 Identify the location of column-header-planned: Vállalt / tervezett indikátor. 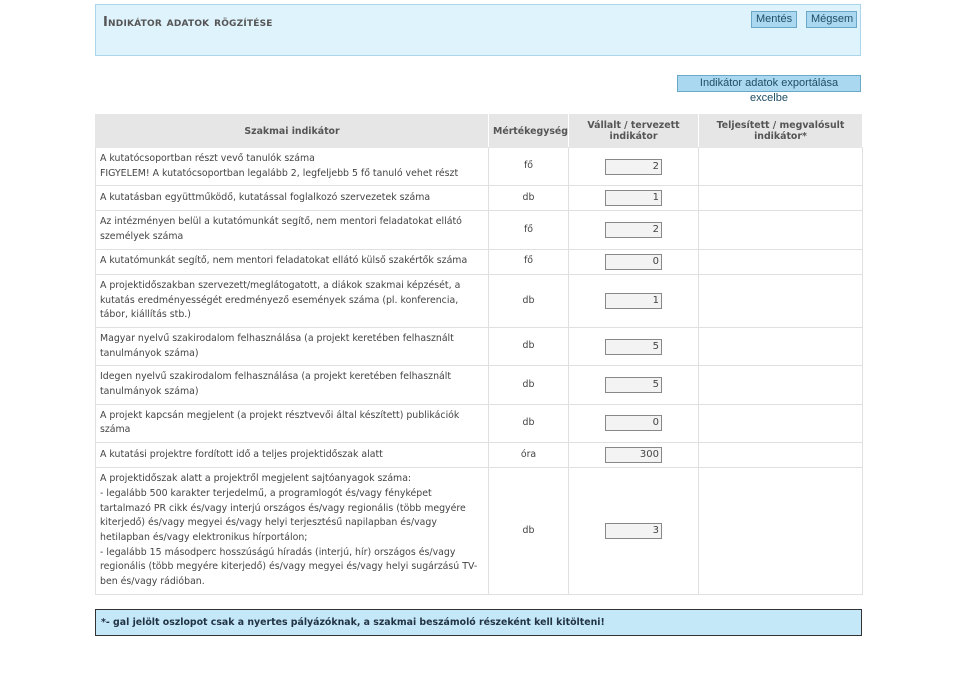
(633, 131).